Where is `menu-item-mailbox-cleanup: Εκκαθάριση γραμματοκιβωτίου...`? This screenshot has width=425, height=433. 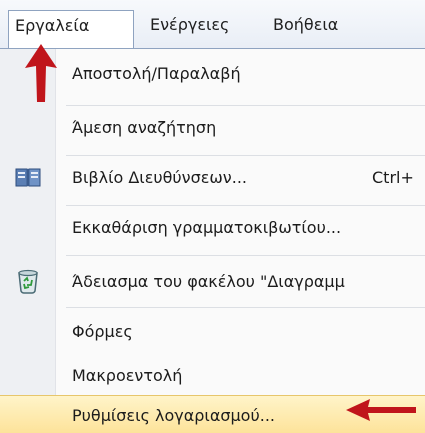 menu-item-mailbox-cleanup: Εκκαθάριση γραμματοκιβωτίου... is located at coordinates (212, 228).